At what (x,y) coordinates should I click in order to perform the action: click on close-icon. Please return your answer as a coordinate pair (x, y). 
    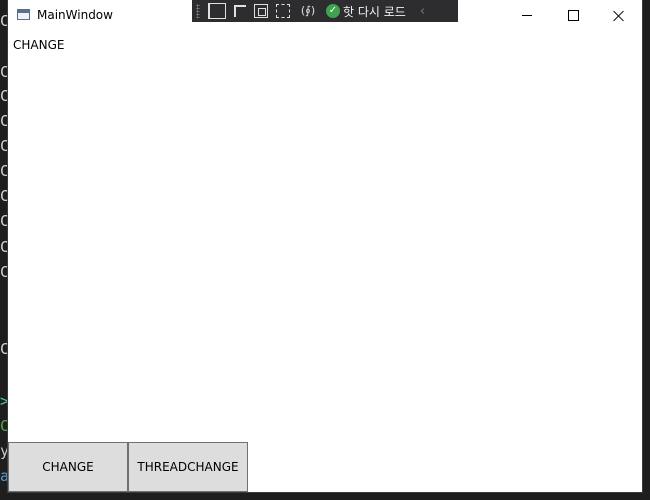
    Looking at the image, I should click on (619, 16).